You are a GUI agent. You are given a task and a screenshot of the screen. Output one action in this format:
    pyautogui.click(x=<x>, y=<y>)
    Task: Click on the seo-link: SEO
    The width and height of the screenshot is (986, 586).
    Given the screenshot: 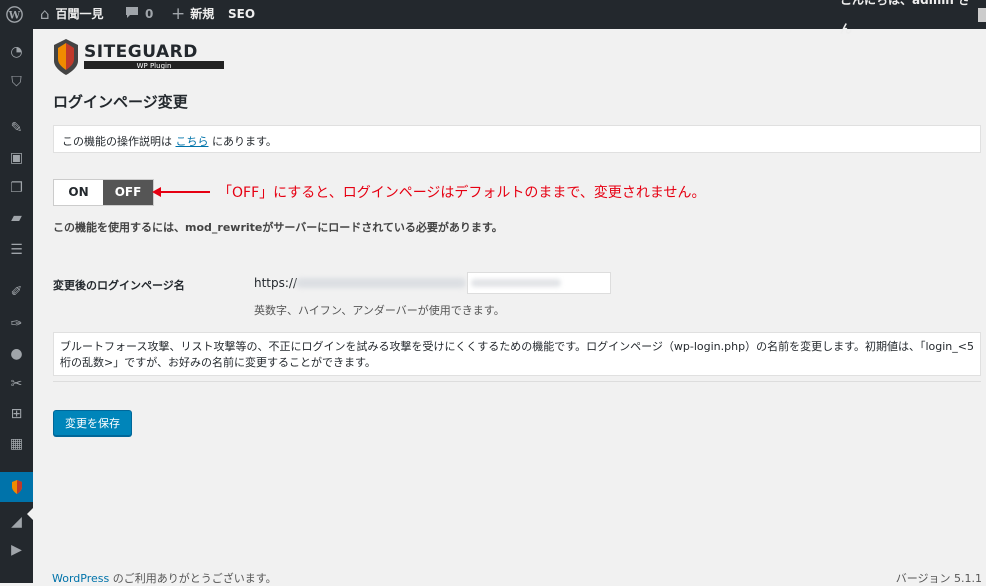 What is the action you would take?
    pyautogui.click(x=241, y=14)
    